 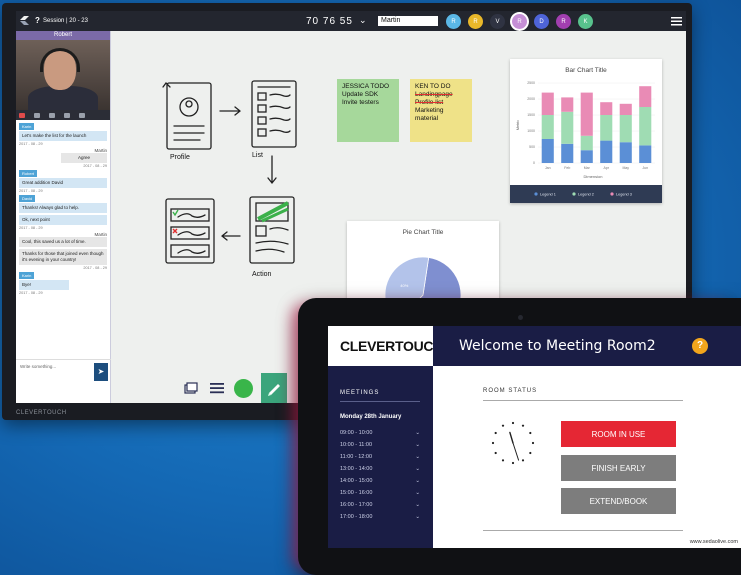 I want to click on cards-icon, so click(x=191, y=388).